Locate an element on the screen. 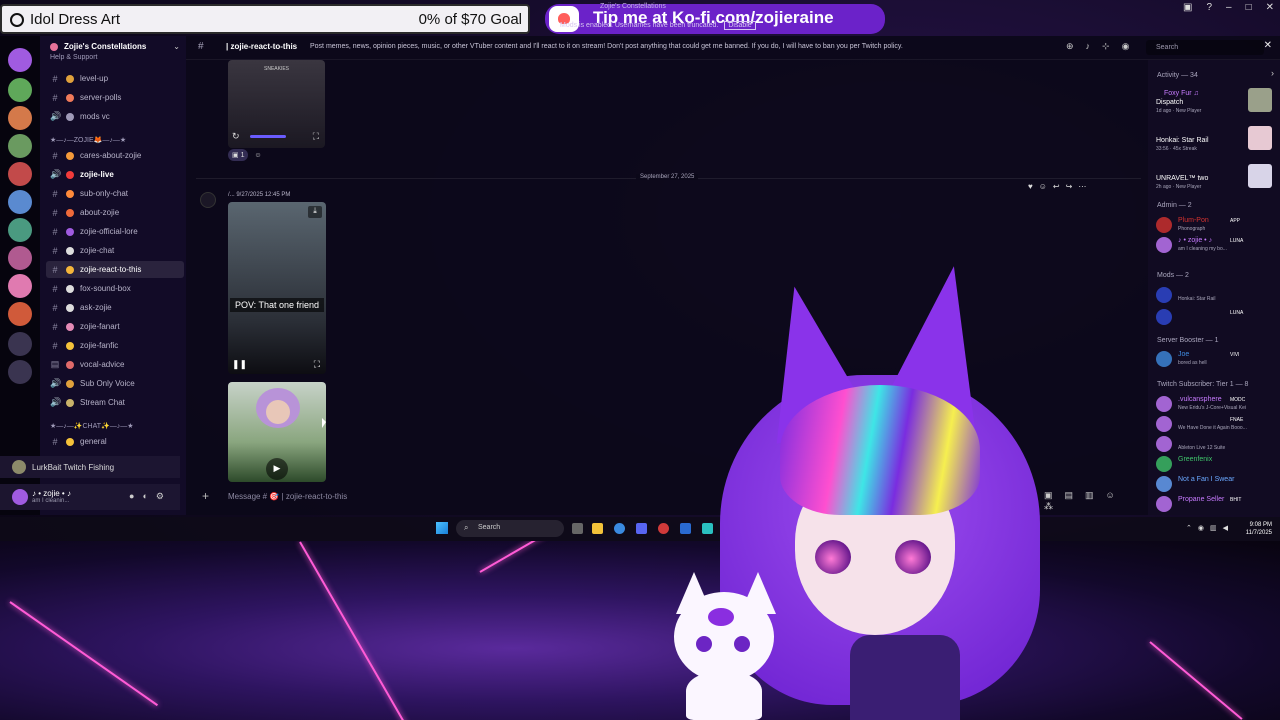 This screenshot has width=1280, height=720. pin-icon: ⊹ is located at coordinates (1112, 46).